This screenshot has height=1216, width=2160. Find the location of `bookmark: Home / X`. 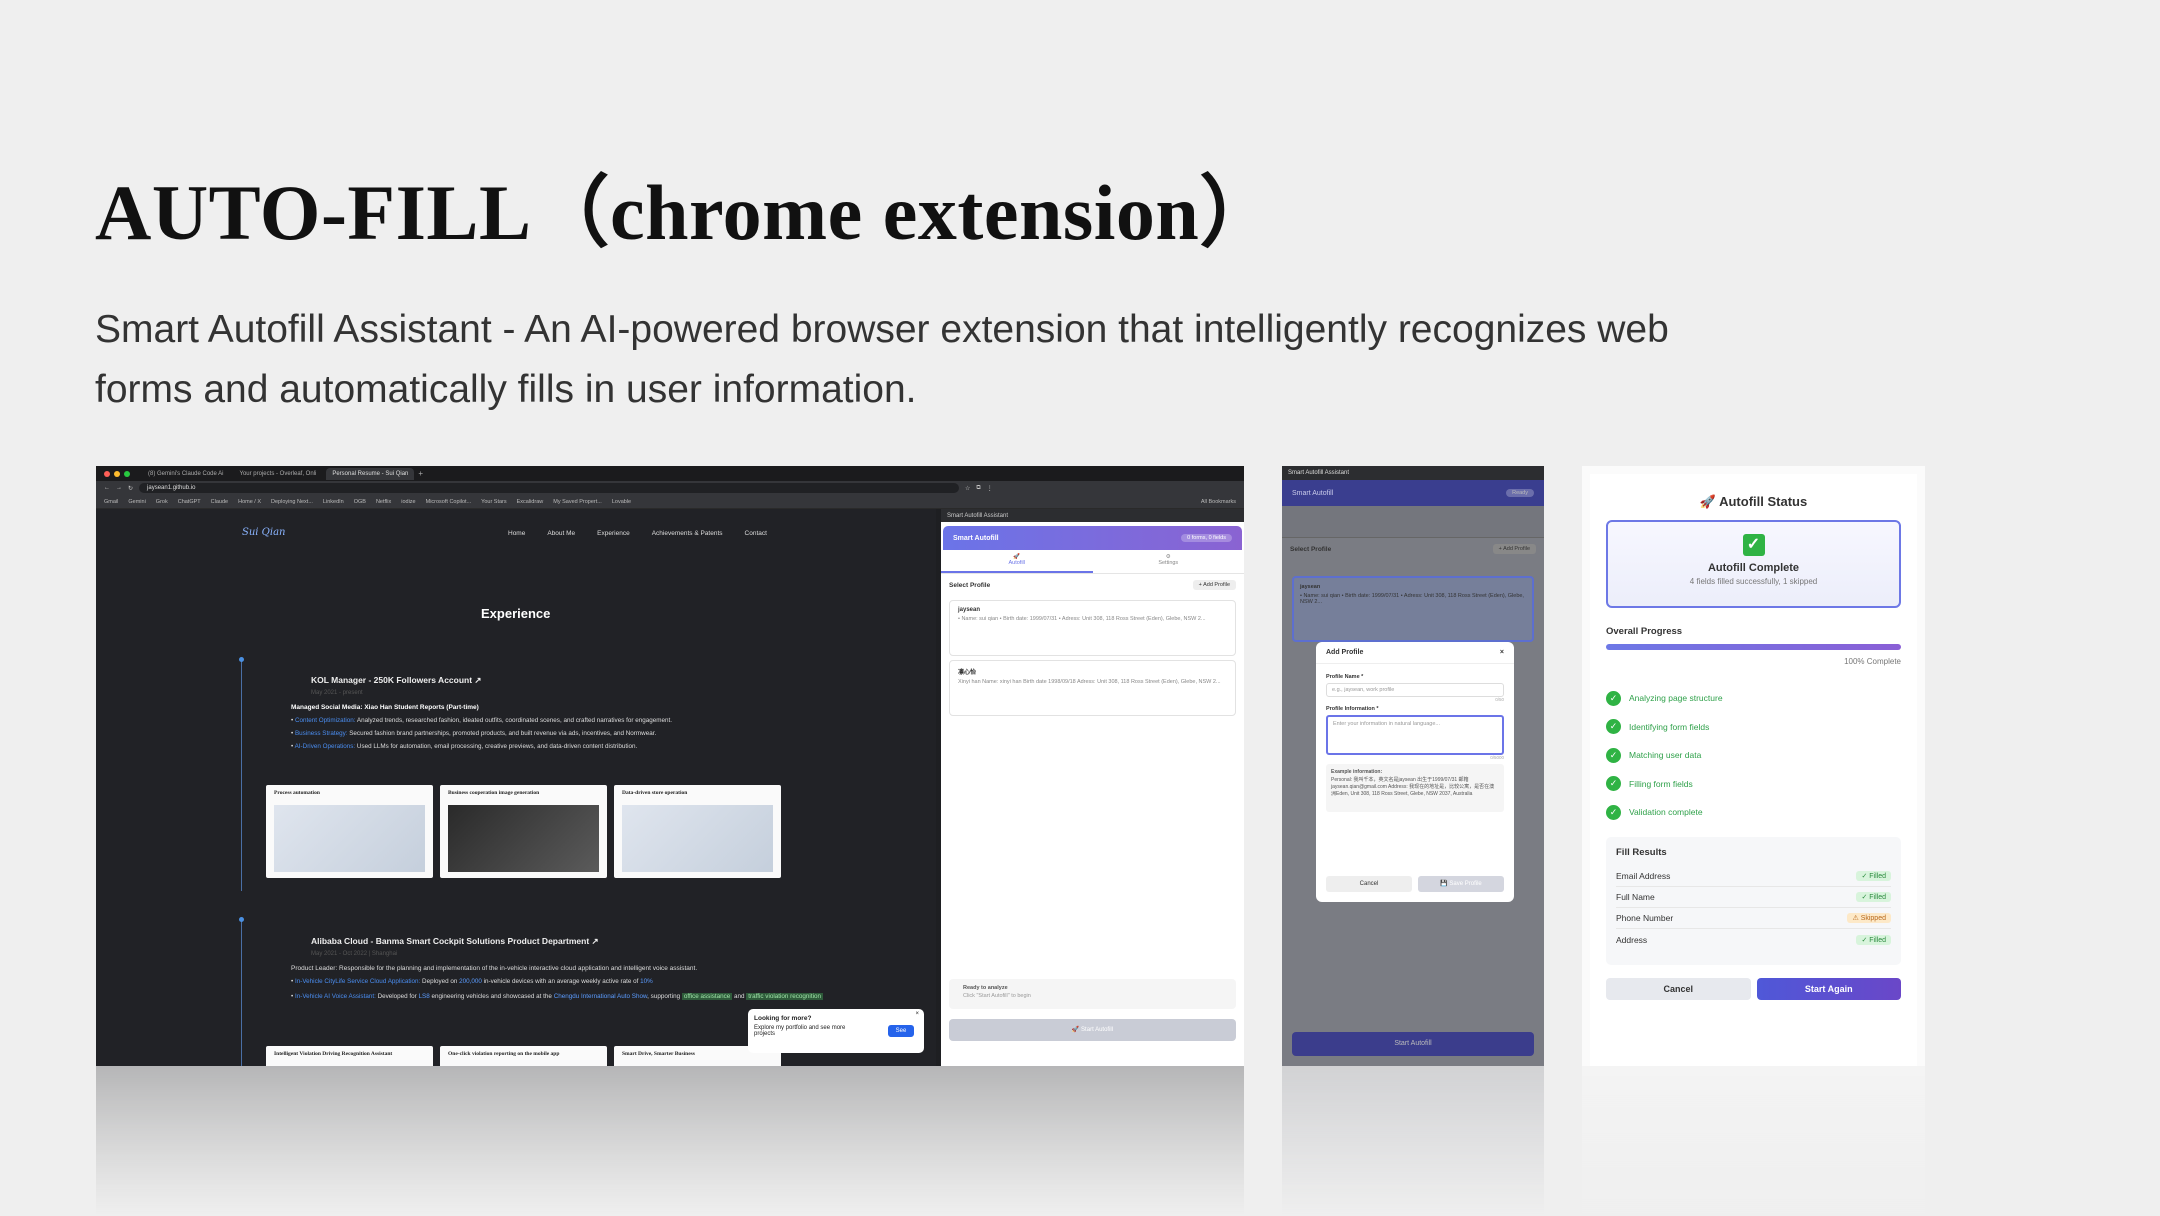

bookmark: Home / X is located at coordinates (249, 502).